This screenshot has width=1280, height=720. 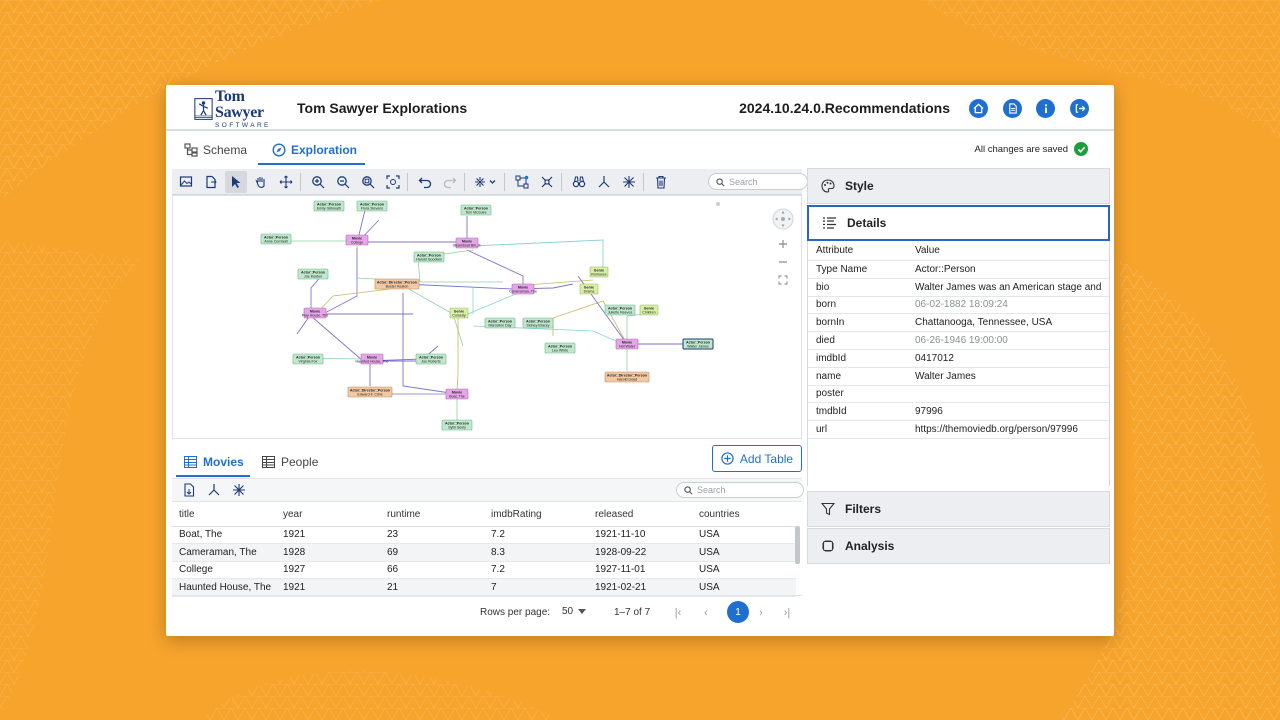 What do you see at coordinates (958, 509) in the screenshot?
I see `filters-panel-header: Filters` at bounding box center [958, 509].